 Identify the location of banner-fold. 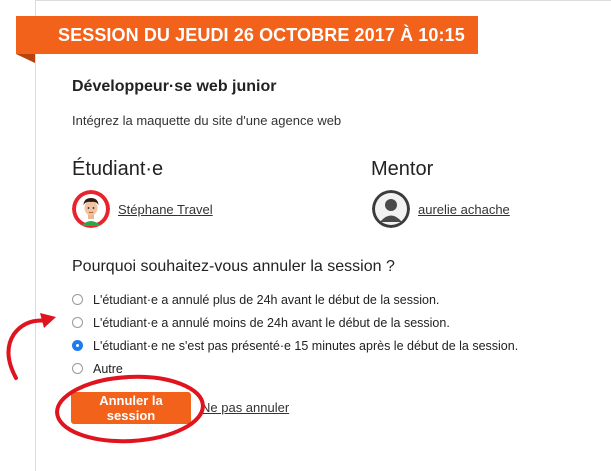
(25, 58).